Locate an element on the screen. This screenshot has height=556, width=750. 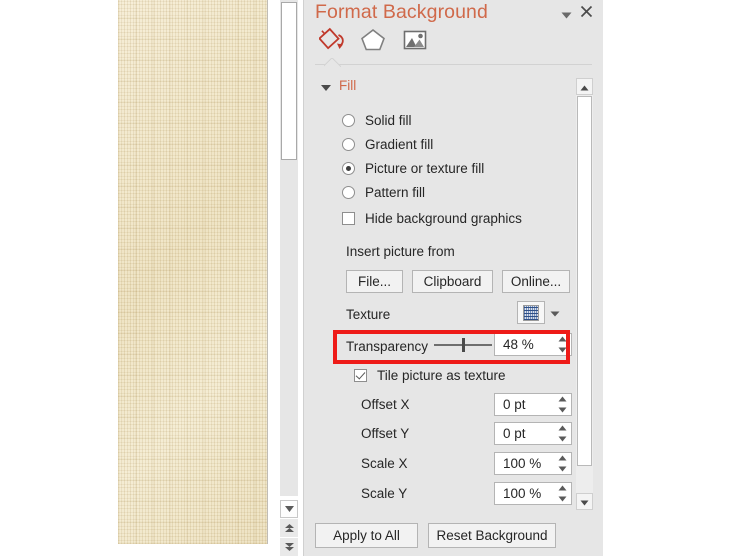
scale-x-spinner-buttons is located at coordinates (562, 463).